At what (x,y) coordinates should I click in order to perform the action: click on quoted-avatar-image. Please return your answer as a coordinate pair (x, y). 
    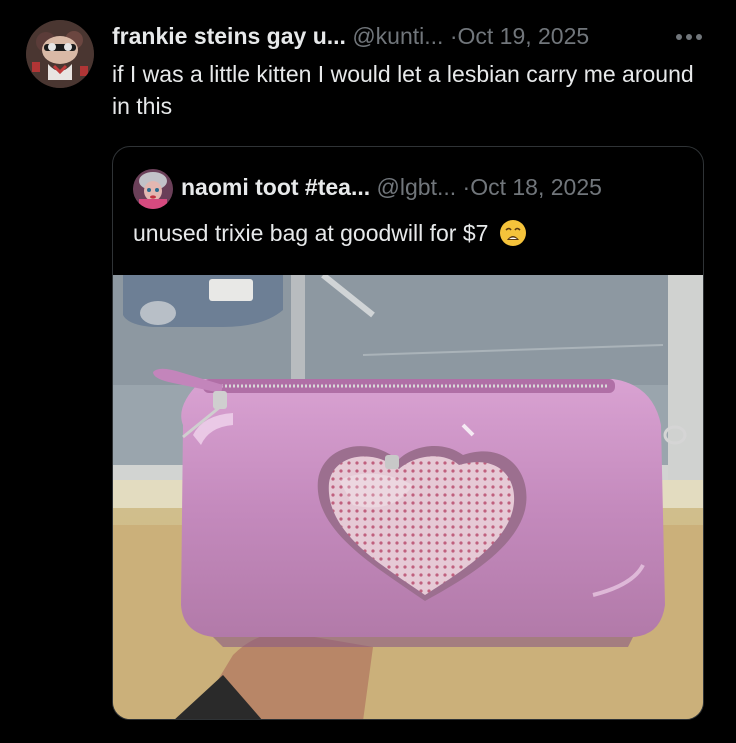
    Looking at the image, I should click on (153, 189).